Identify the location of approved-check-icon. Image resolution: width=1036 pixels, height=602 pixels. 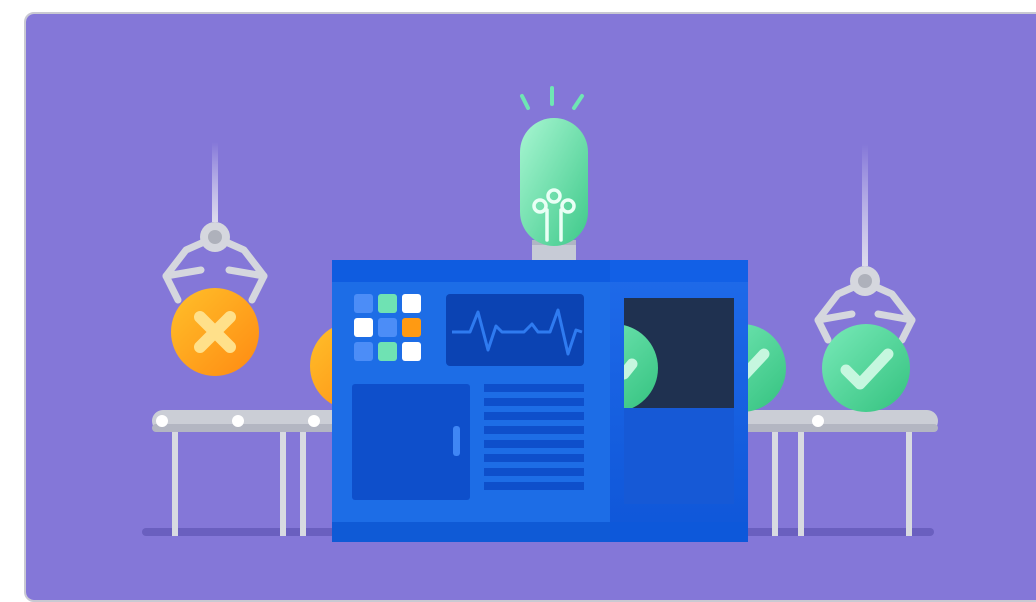
(866, 368).